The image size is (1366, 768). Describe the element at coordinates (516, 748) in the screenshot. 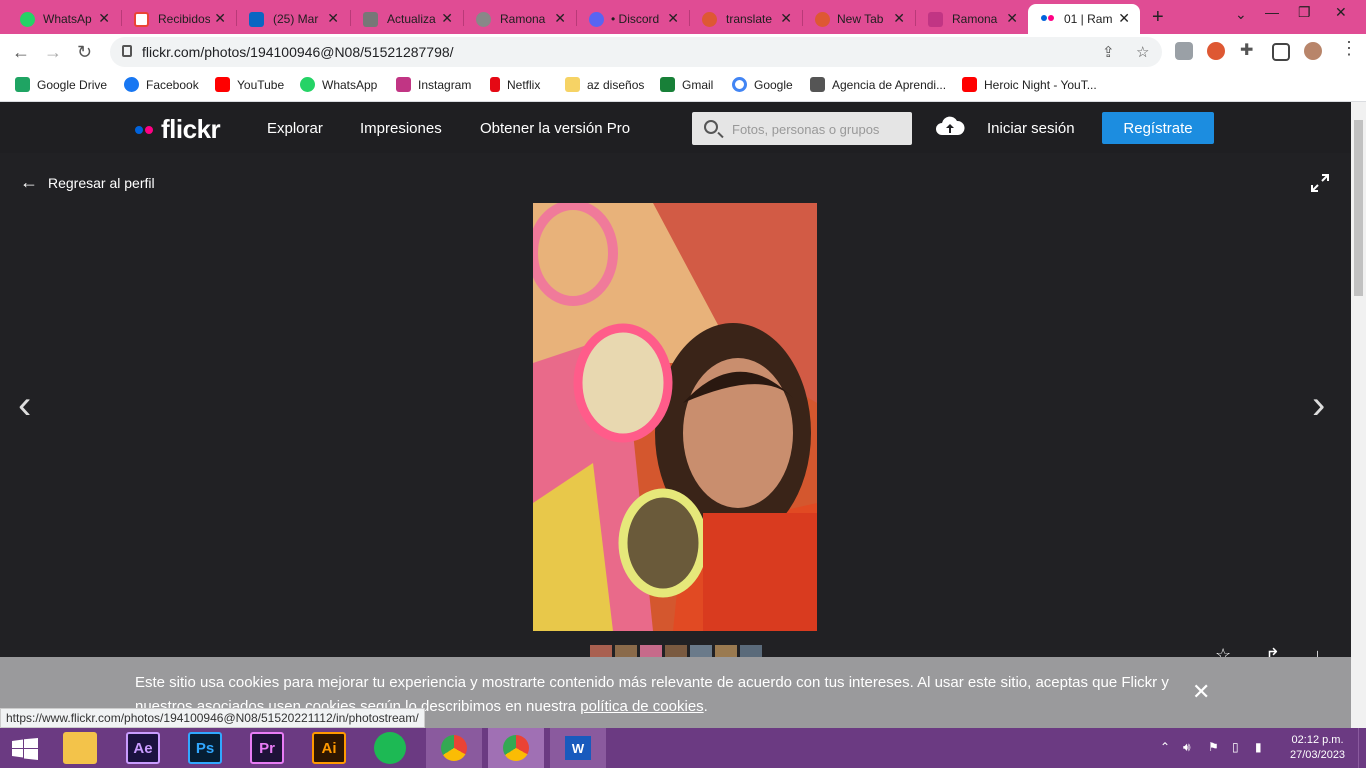

I see `chrome-taskbar-button-active` at that location.